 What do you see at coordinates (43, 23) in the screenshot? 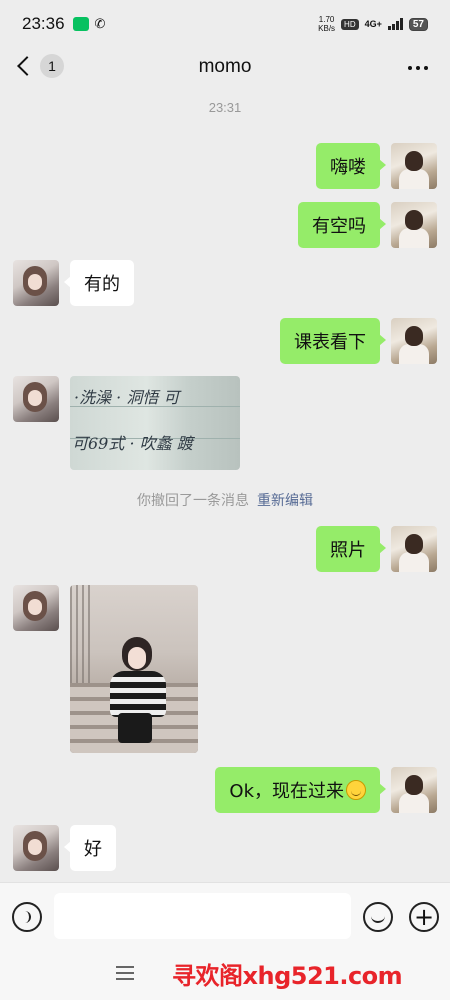
I see `status-time: 23:36` at bounding box center [43, 23].